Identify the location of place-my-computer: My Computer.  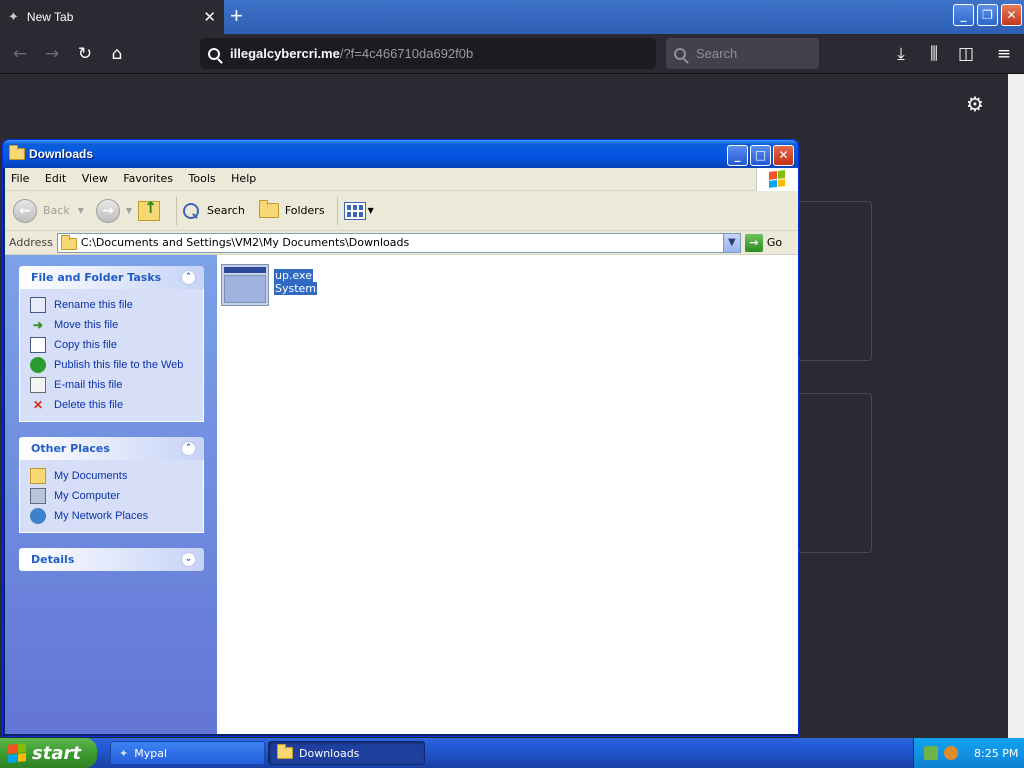
(116, 496).